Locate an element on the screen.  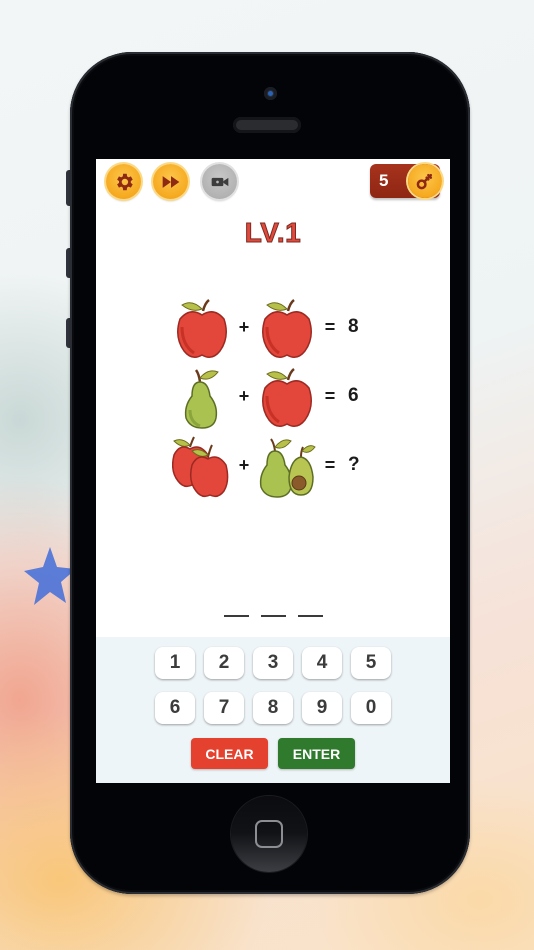
key-6: 6 is located at coordinates (175, 708).